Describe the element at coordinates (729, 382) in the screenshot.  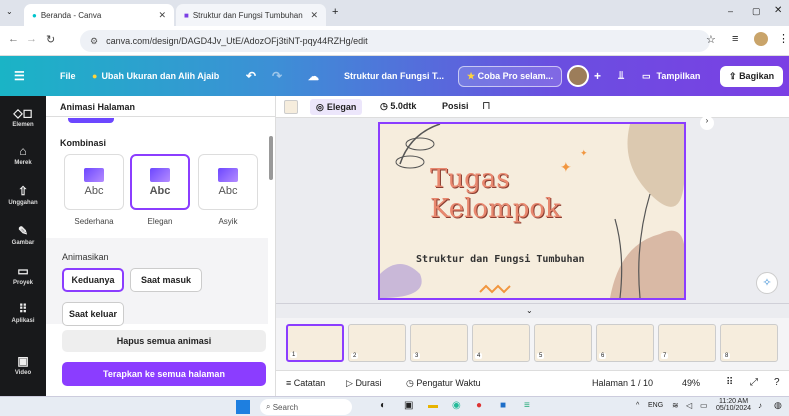
I see `grid-view-icon: ⠿` at that location.